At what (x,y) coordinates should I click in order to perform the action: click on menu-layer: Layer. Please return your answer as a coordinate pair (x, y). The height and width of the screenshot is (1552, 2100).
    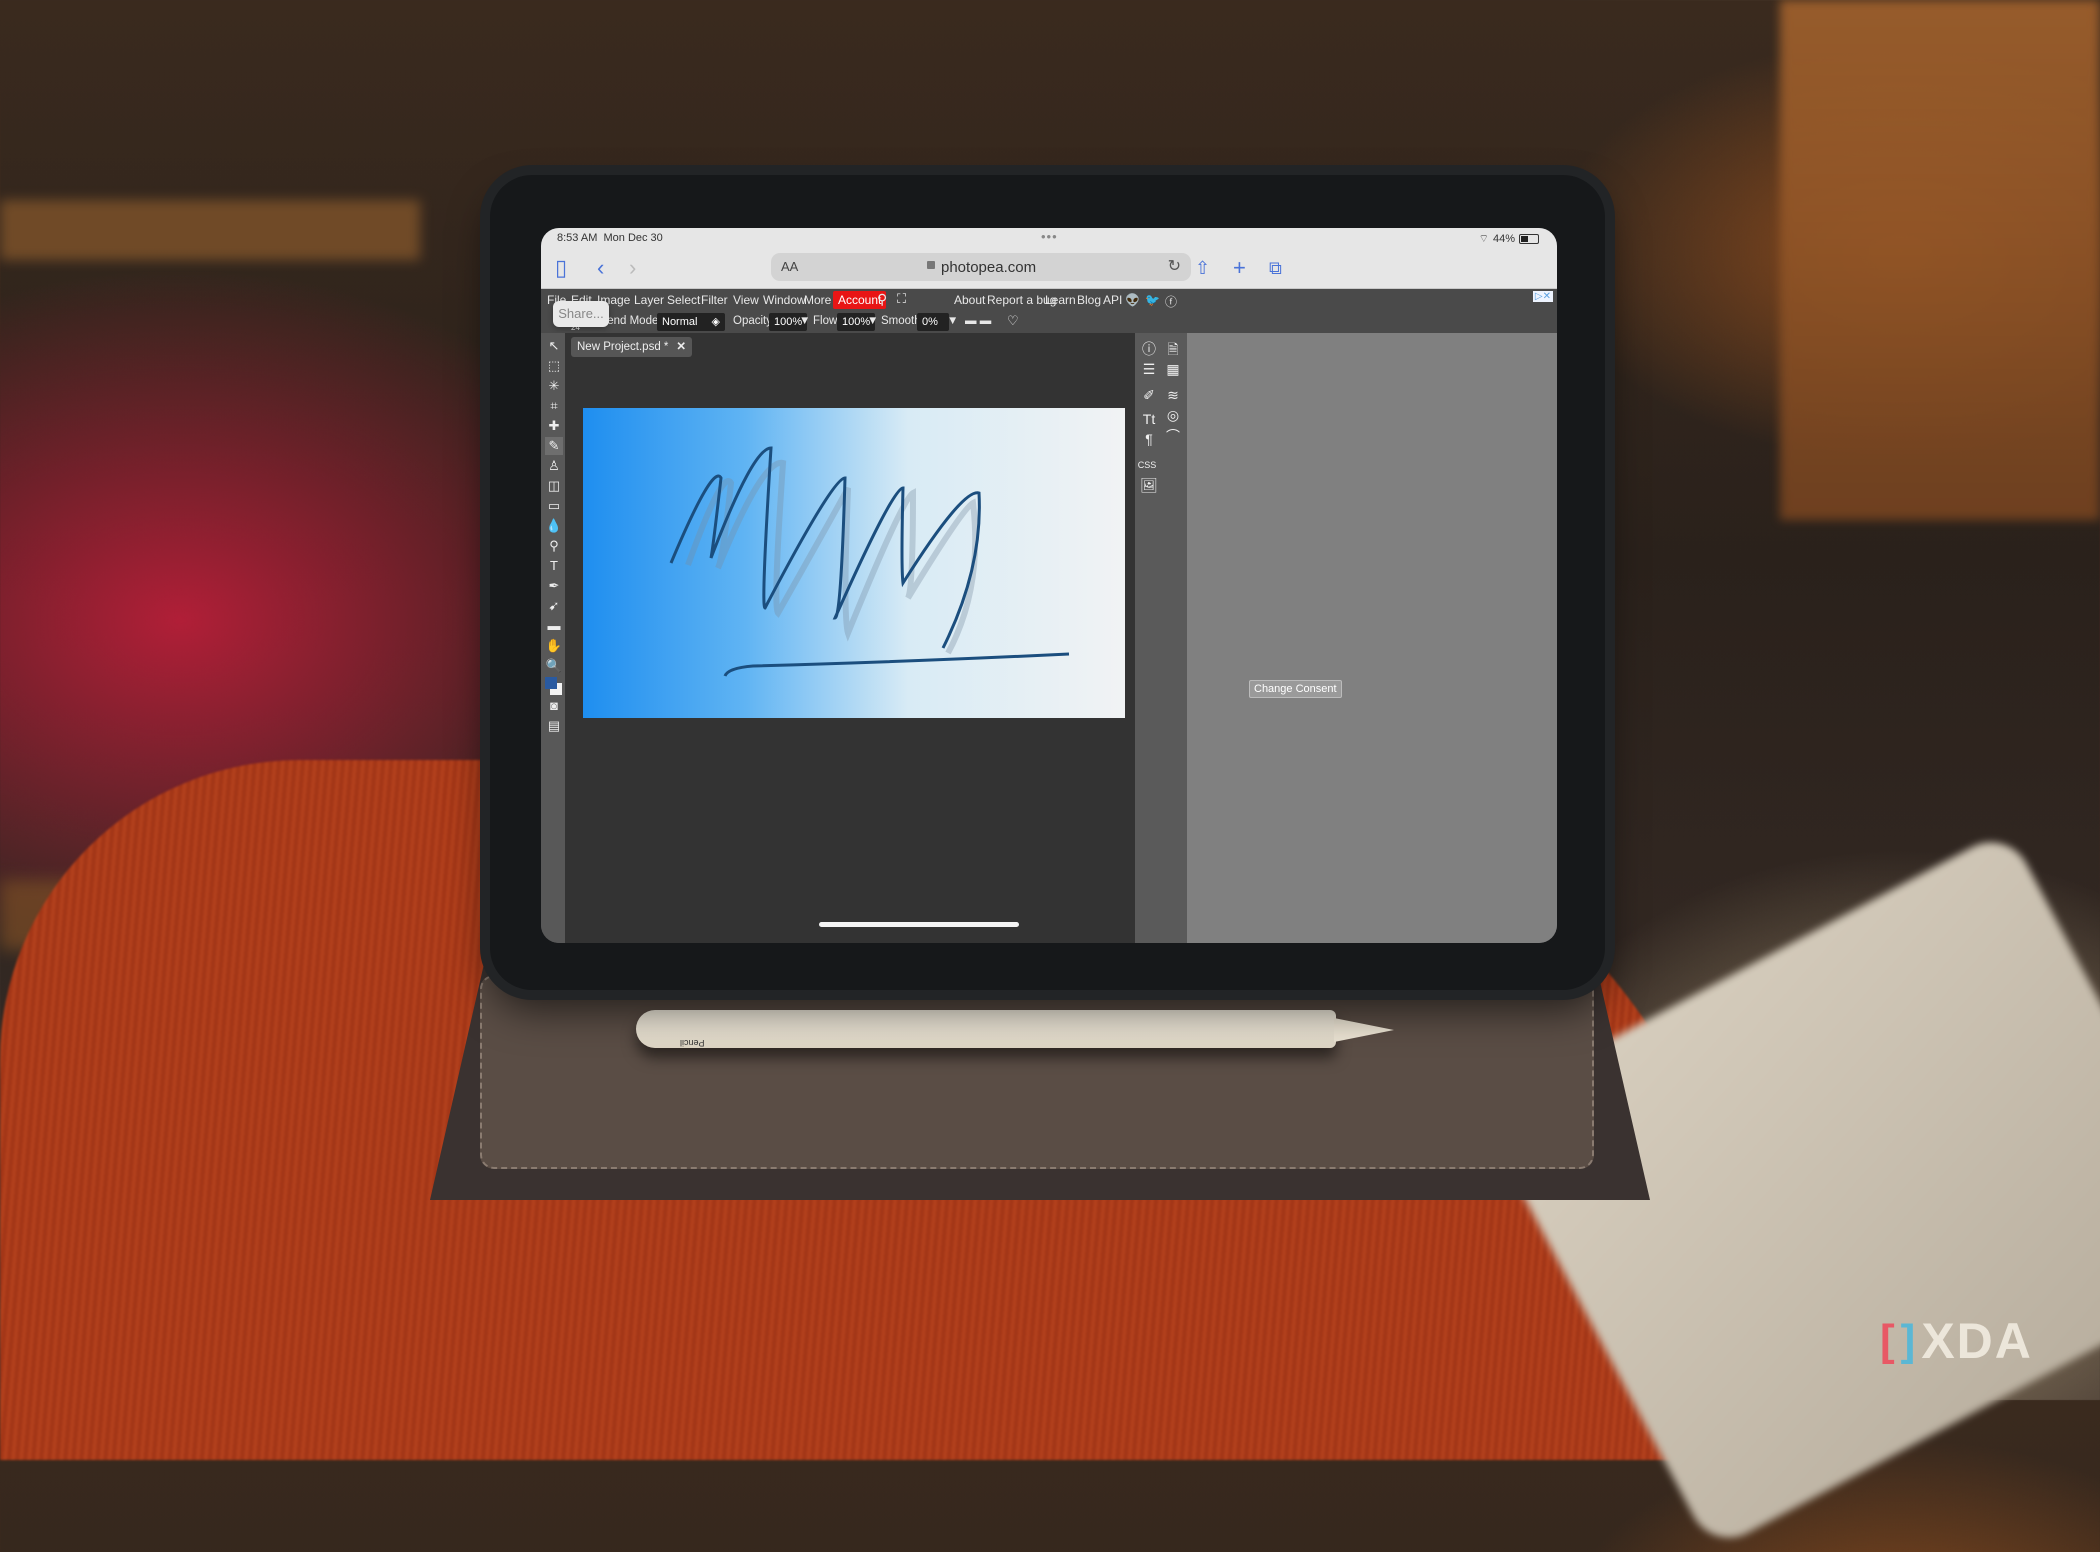
    Looking at the image, I should click on (649, 300).